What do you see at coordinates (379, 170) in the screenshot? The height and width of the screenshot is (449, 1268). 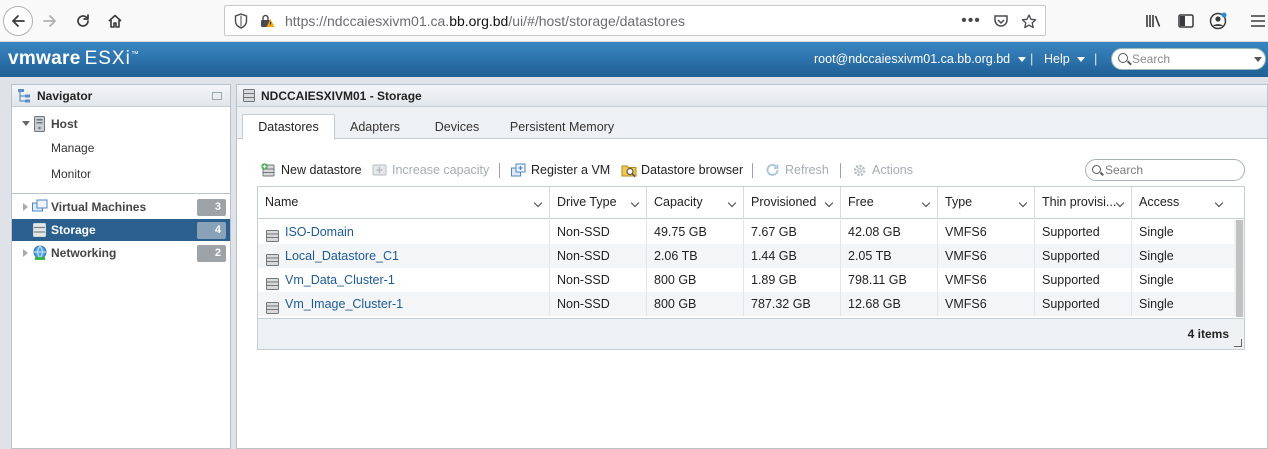 I see `increase-capacity-icon` at bounding box center [379, 170].